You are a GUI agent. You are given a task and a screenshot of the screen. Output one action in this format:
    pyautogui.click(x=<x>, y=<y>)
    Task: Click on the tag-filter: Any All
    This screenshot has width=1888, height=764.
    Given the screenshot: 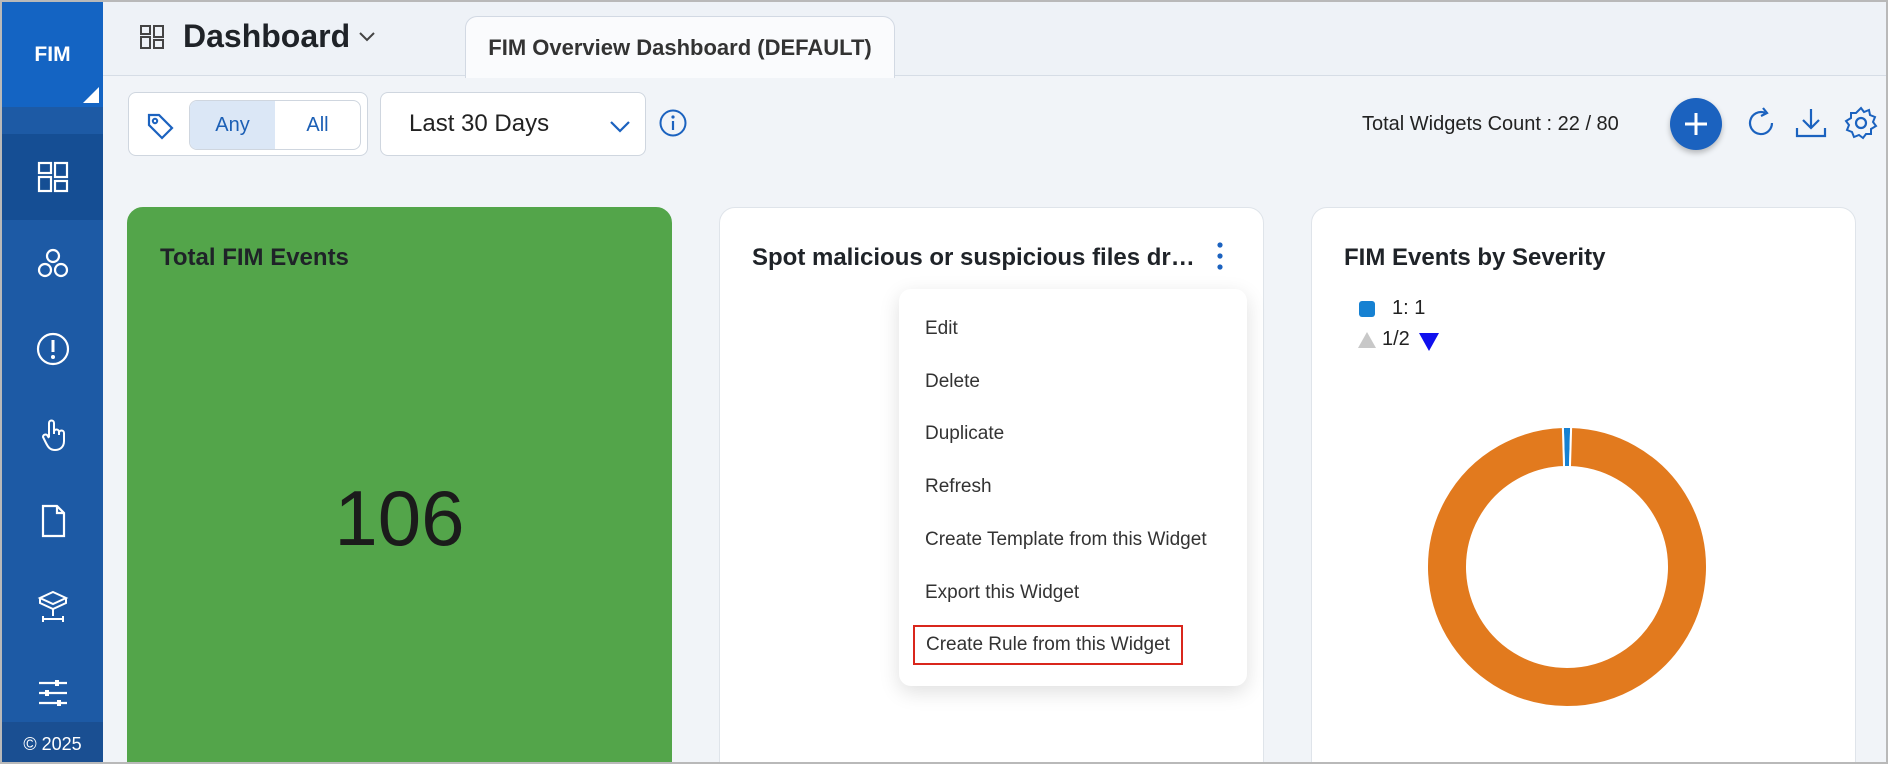 What is the action you would take?
    pyautogui.click(x=248, y=124)
    